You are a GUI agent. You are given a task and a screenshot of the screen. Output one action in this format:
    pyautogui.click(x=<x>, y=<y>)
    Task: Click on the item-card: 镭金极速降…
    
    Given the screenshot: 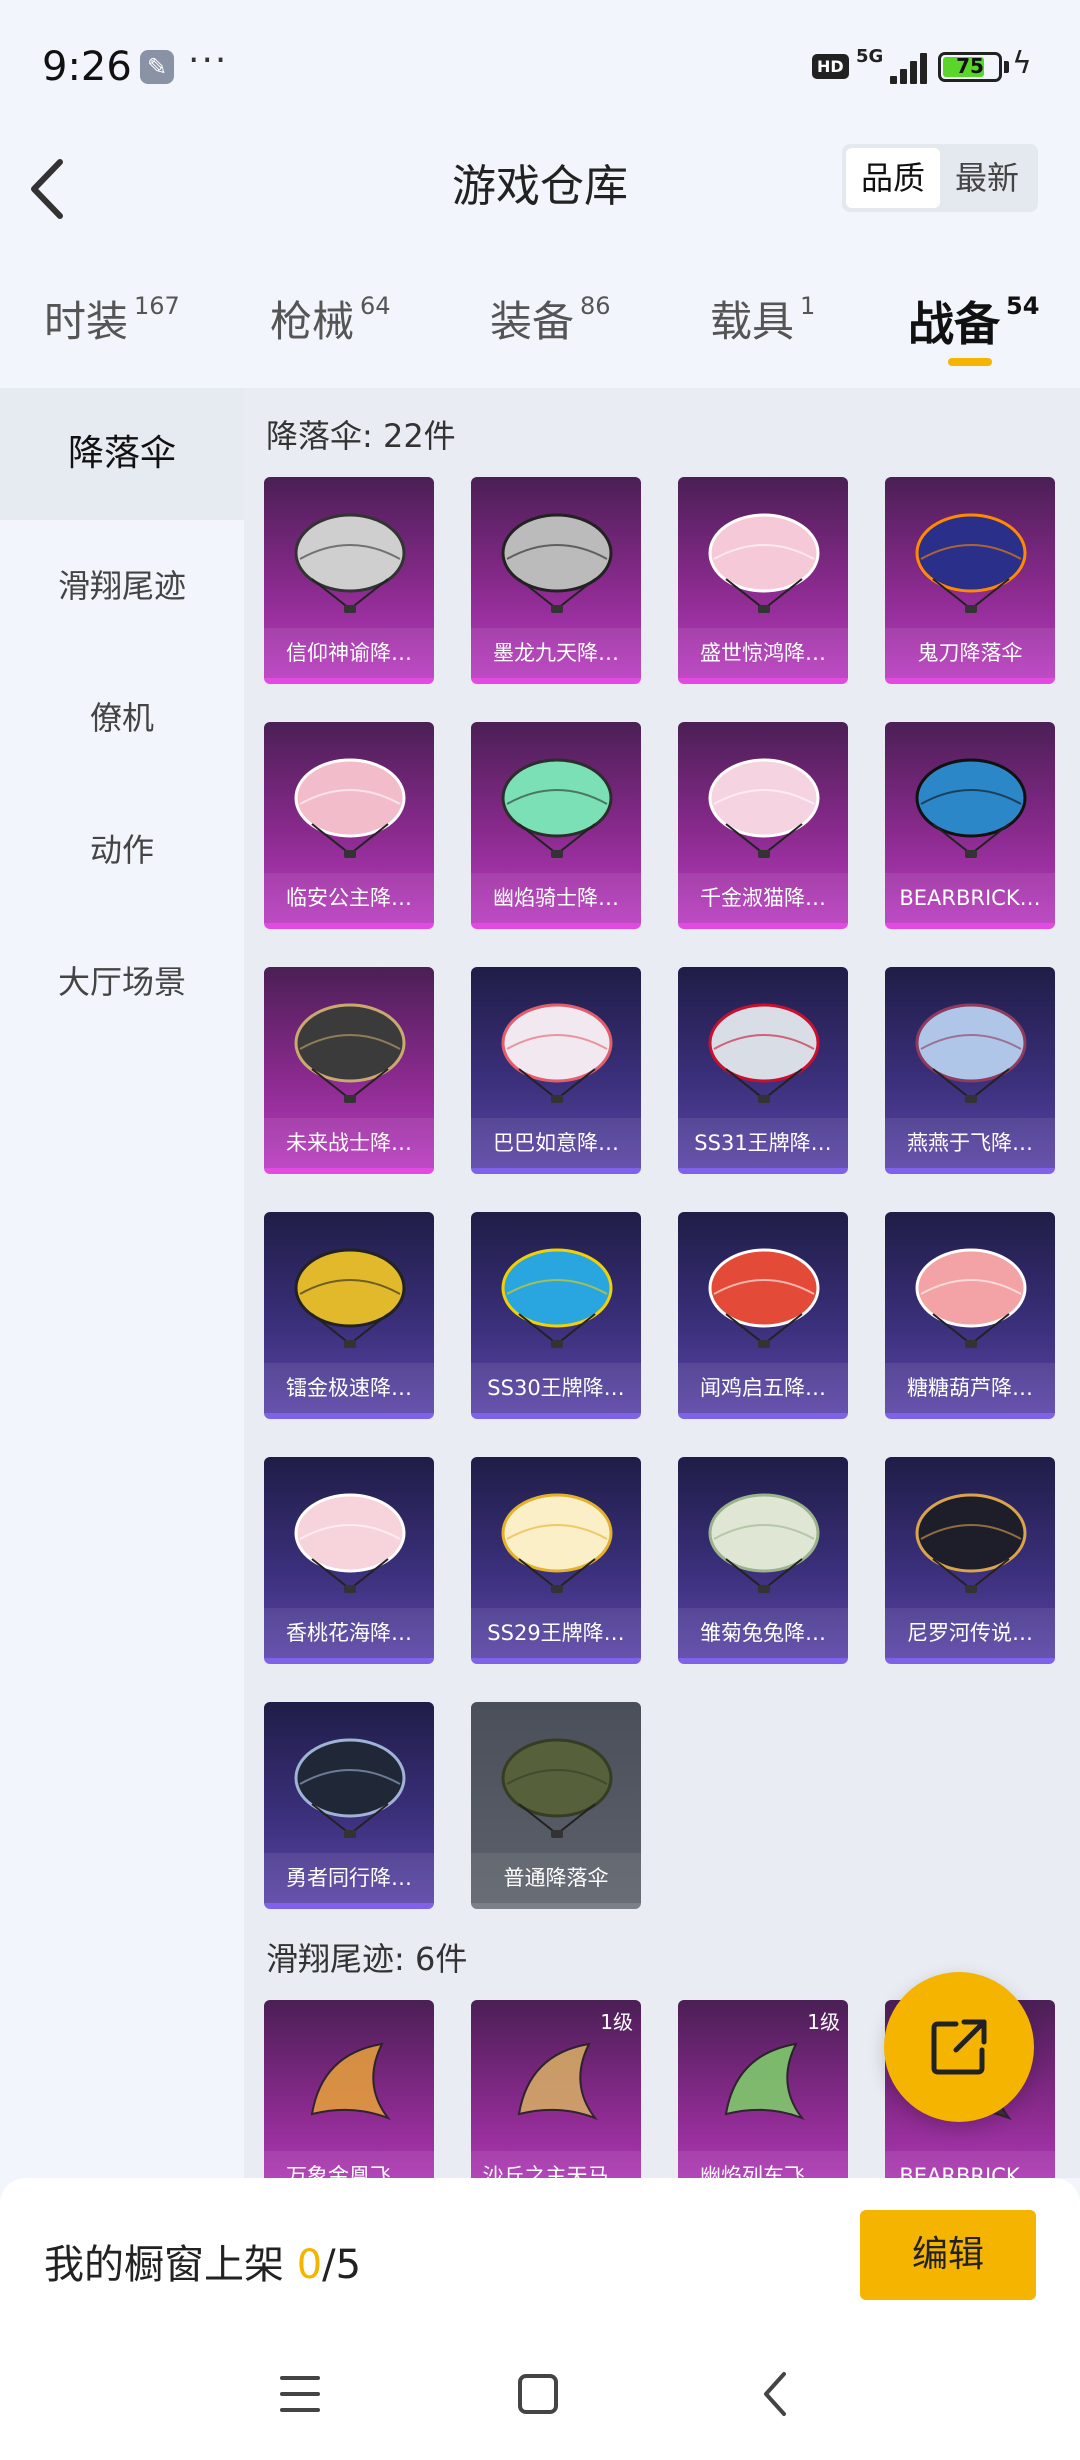 What is the action you would take?
    pyautogui.click(x=349, y=1315)
    